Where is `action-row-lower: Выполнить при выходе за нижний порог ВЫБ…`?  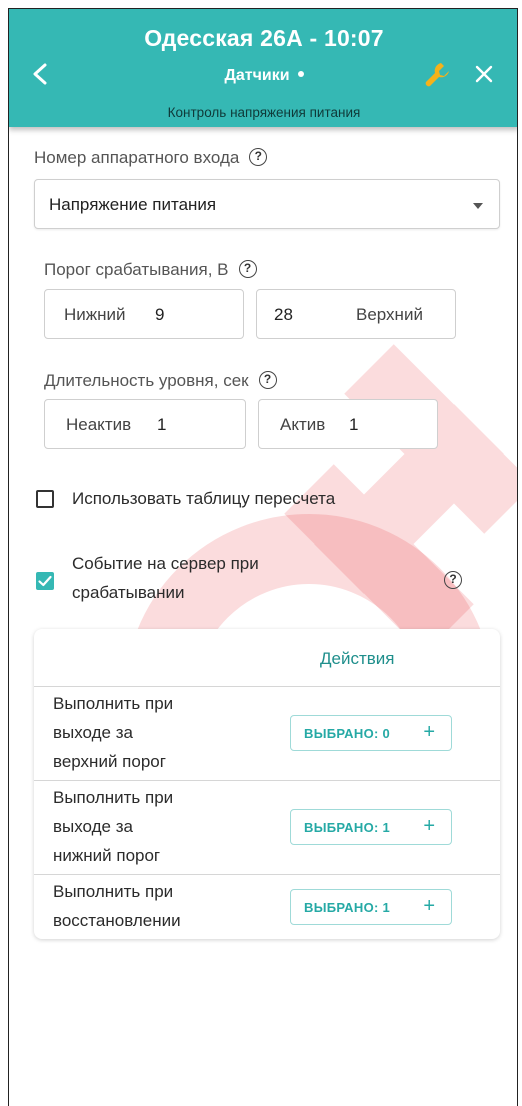
action-row-lower: Выполнить при выходе за нижний порог ВЫБ… is located at coordinates (267, 828).